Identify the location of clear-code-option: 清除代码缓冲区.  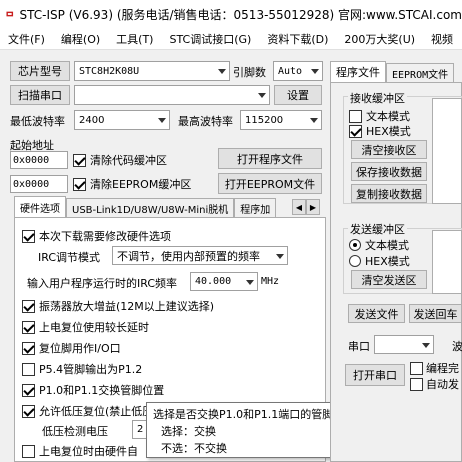
(120, 160).